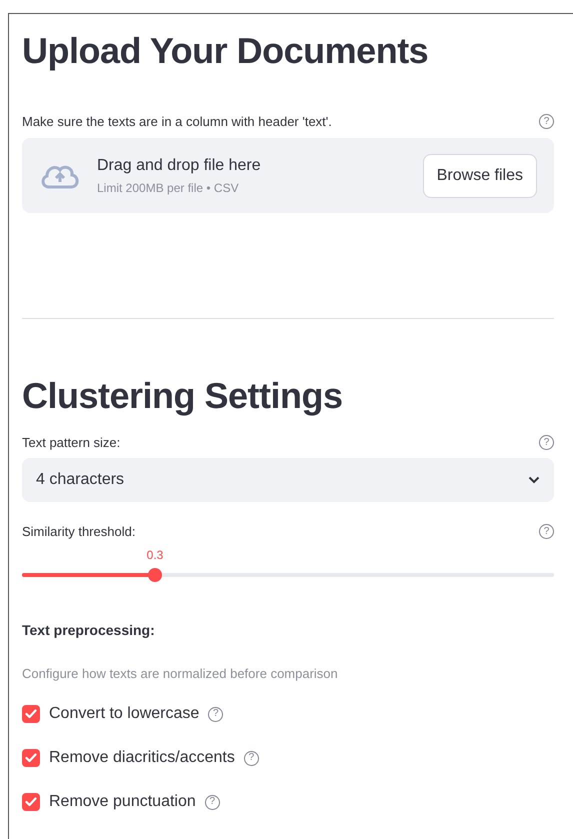  I want to click on checkbox-label: Convert to lowercase, so click(124, 714).